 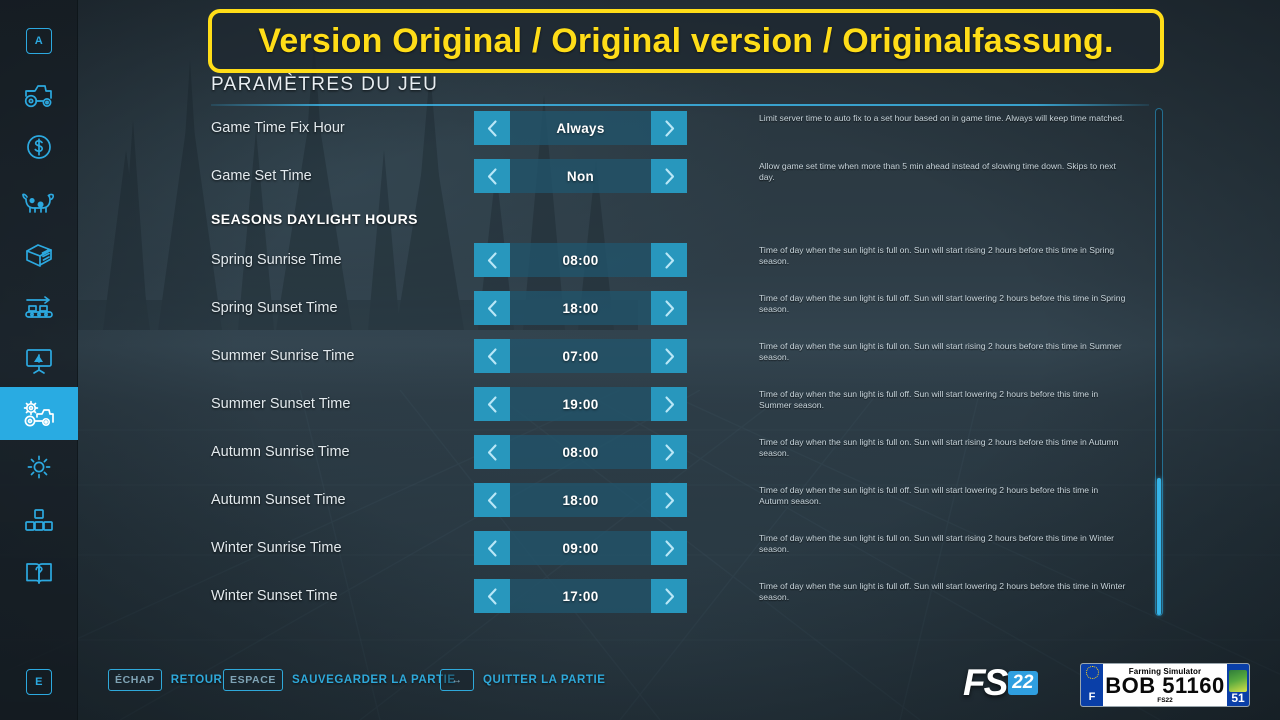 I want to click on hint-2: ESPACE SAUVEGARDER LA PARTIE, so click(x=339, y=680).